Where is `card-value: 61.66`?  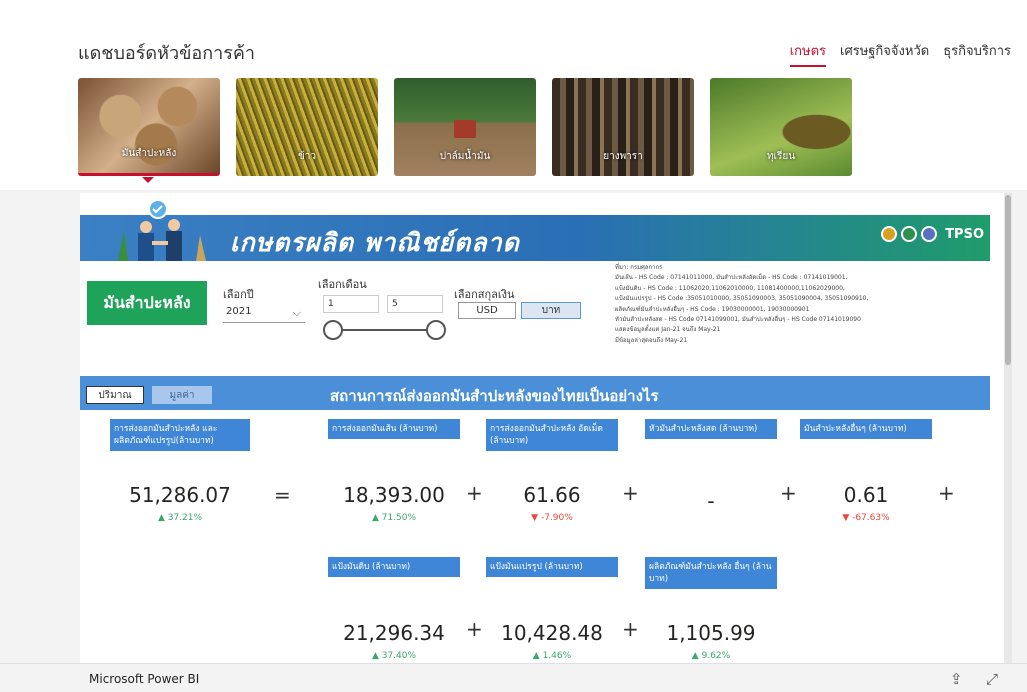 card-value: 61.66 is located at coordinates (552, 495).